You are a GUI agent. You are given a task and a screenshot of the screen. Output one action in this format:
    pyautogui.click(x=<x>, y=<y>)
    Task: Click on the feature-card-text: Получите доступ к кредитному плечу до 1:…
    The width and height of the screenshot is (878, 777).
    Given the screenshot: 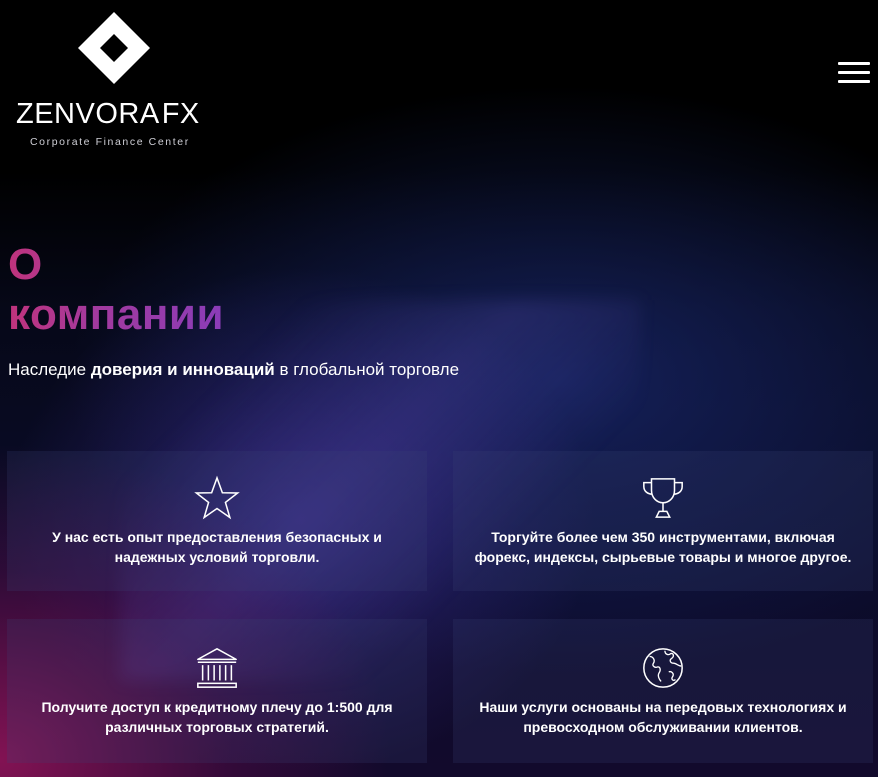 What is the action you would take?
    pyautogui.click(x=217, y=717)
    